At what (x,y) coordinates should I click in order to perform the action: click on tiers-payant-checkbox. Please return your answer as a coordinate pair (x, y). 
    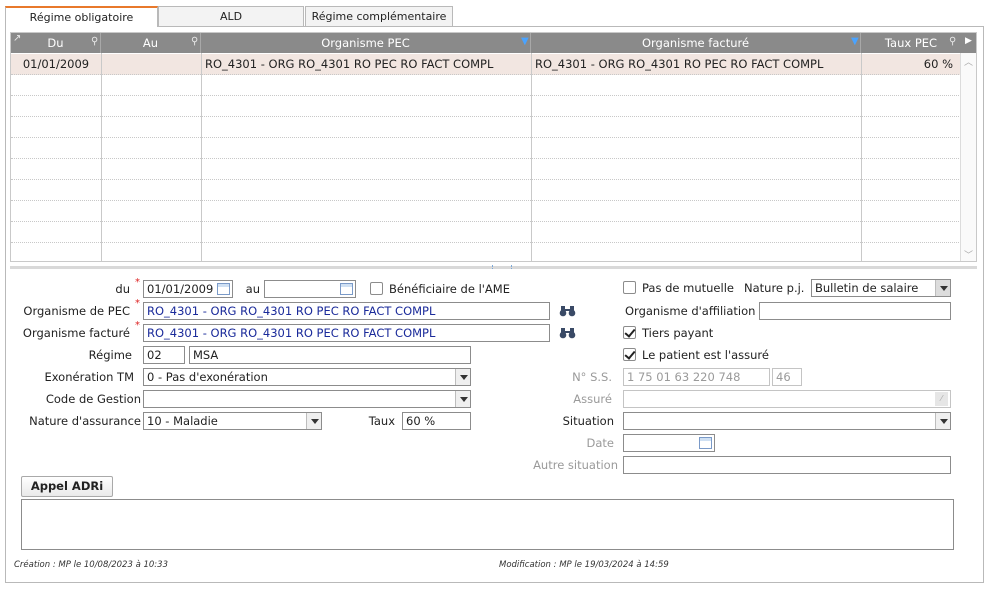
    Looking at the image, I should click on (629, 332).